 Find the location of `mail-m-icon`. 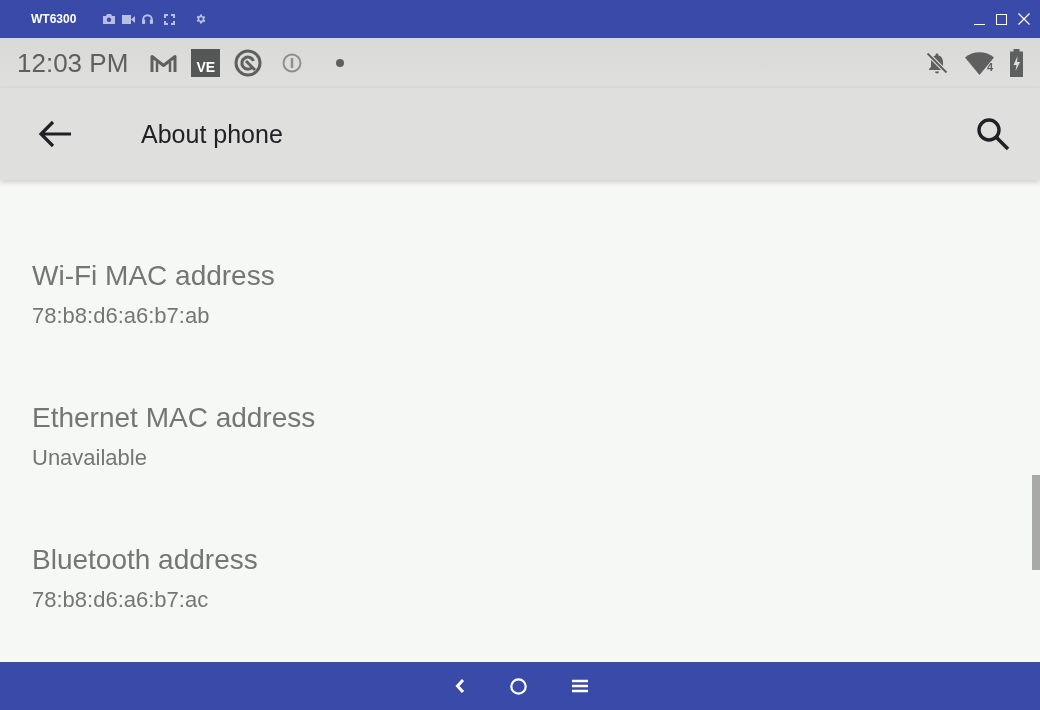

mail-m-icon is located at coordinates (164, 63).